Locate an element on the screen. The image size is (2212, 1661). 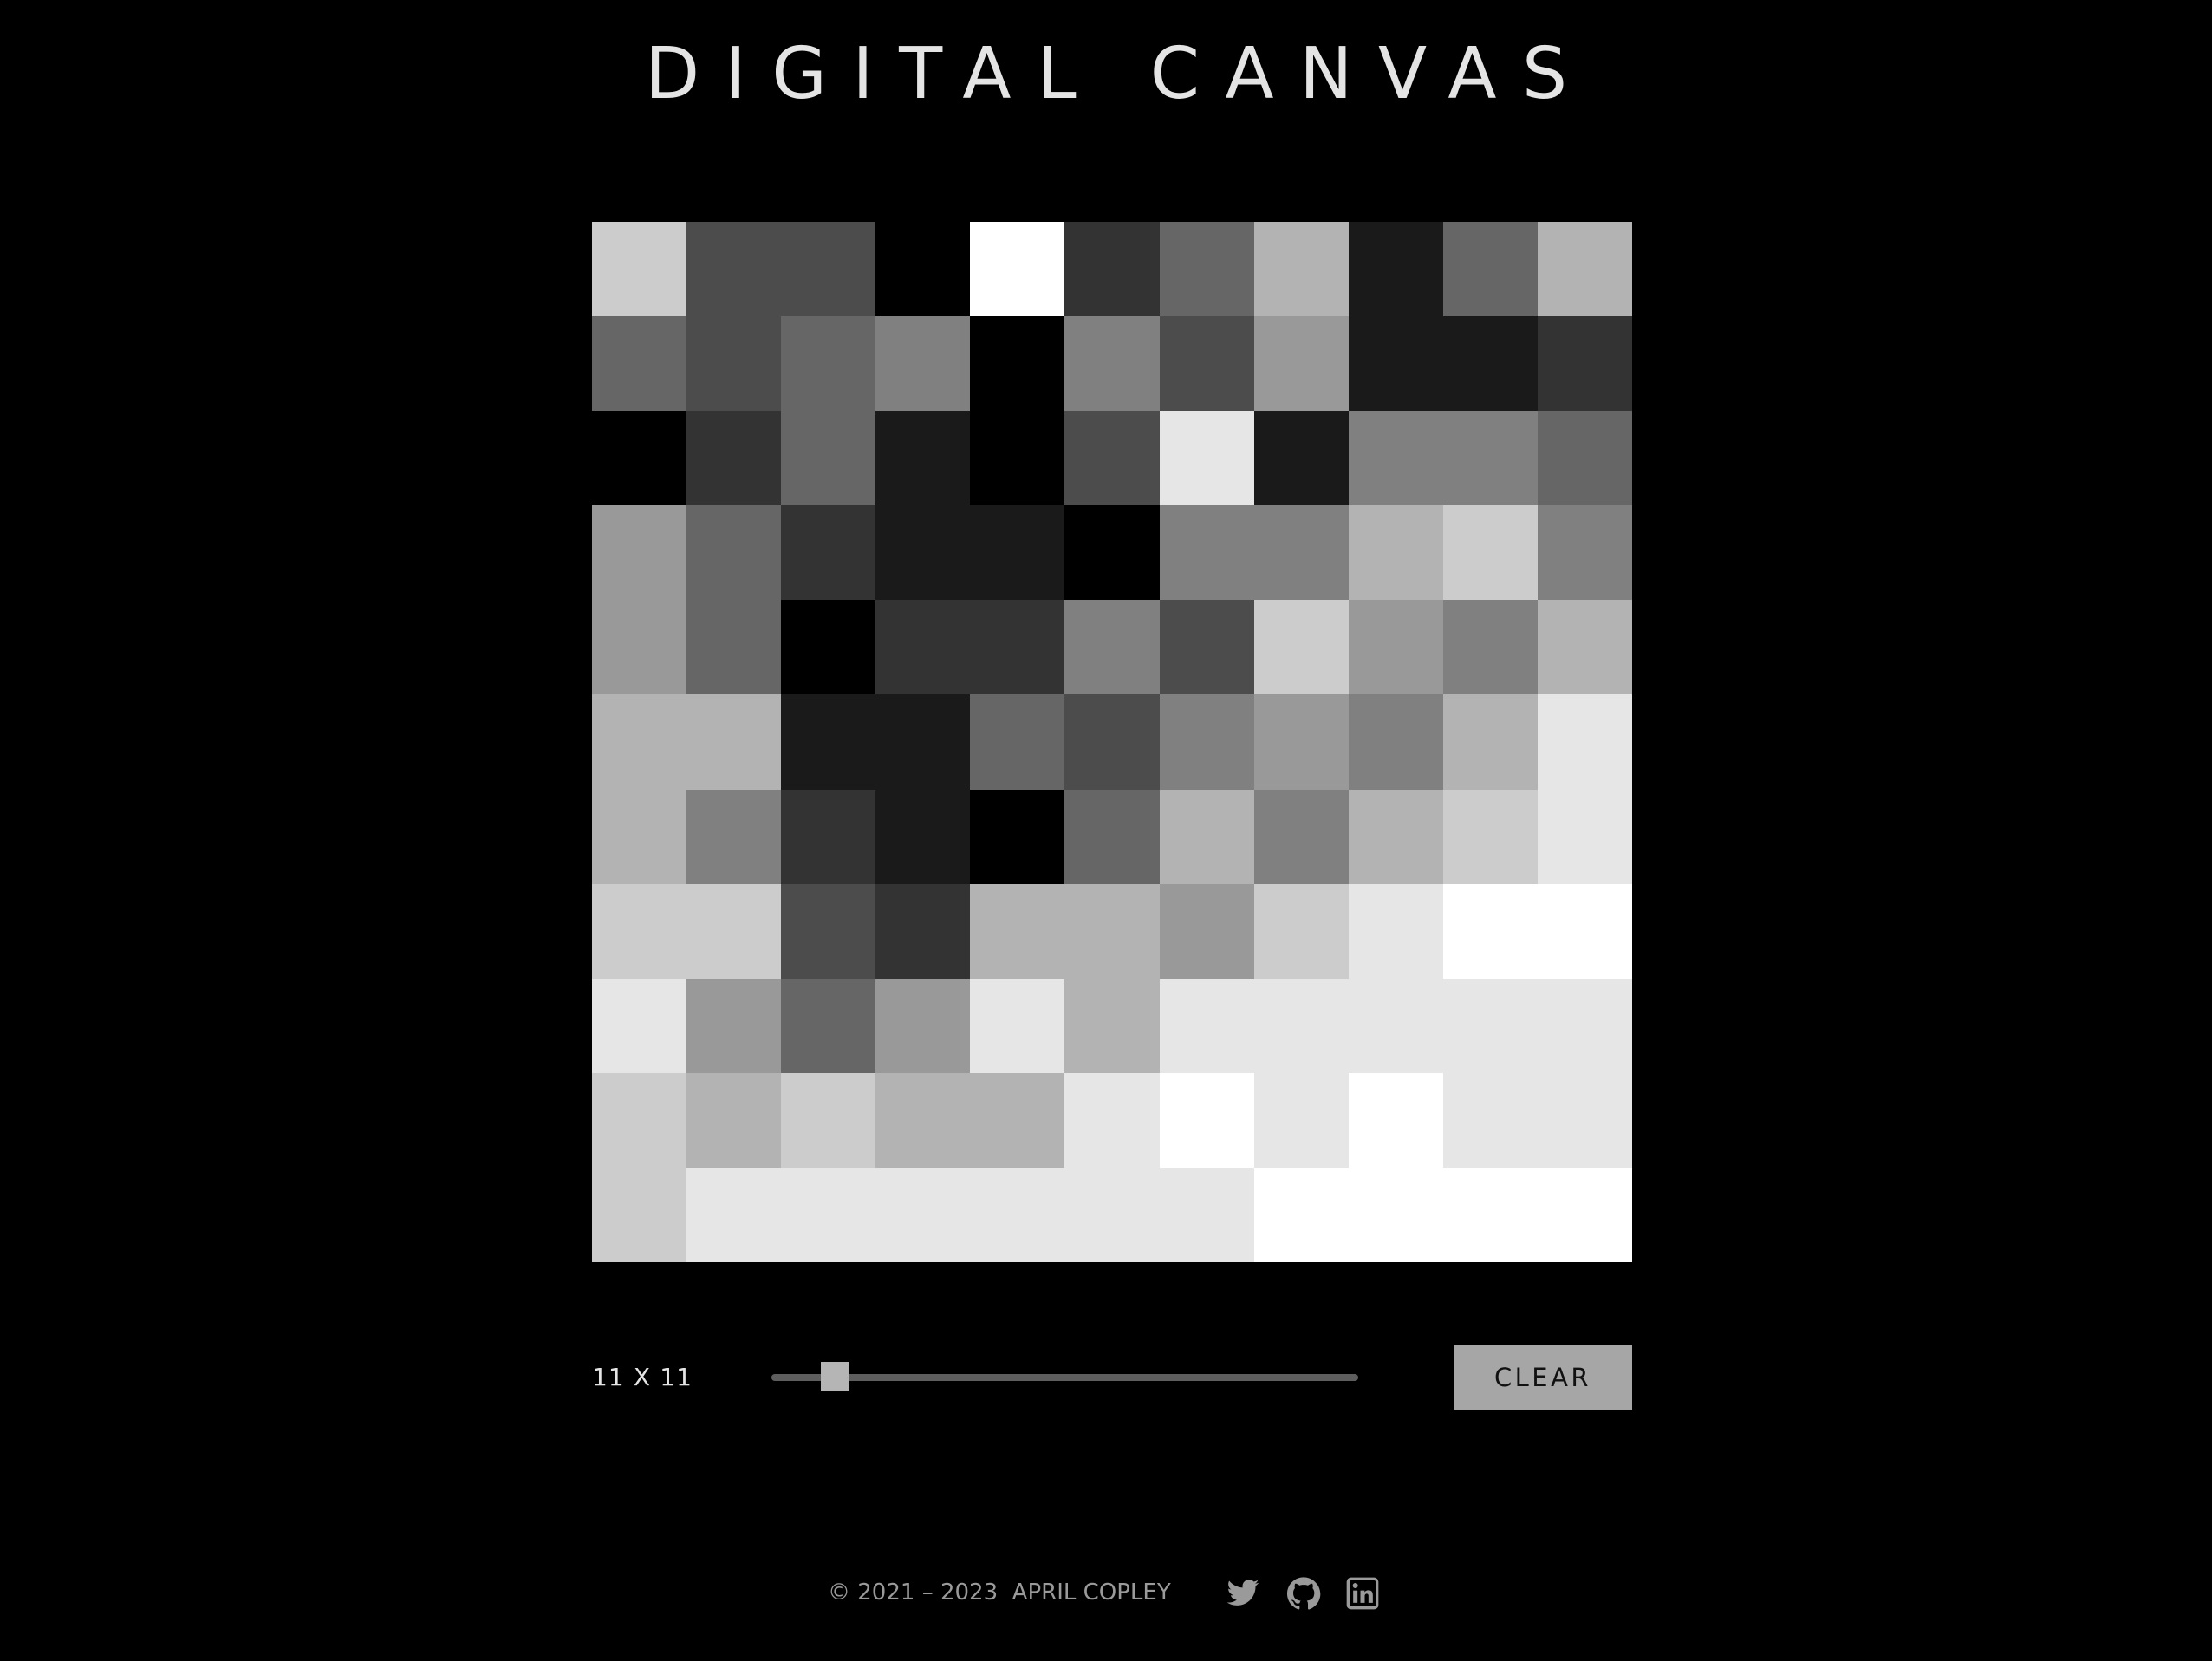
slider-thumb is located at coordinates (835, 1376).